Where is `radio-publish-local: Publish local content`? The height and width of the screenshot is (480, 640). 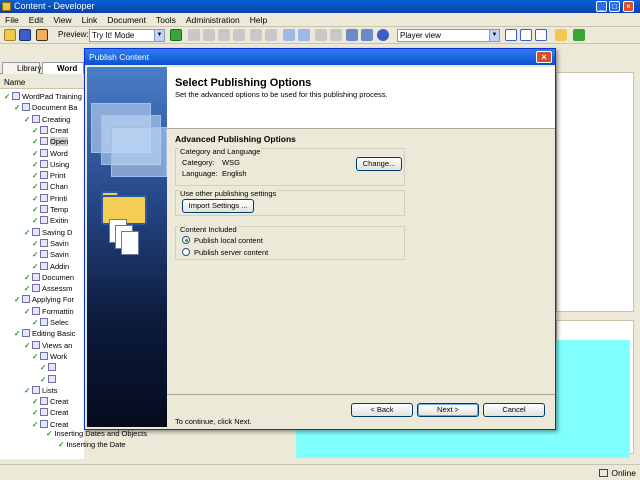
radio-publish-local: Publish local content is located at coordinates (222, 240).